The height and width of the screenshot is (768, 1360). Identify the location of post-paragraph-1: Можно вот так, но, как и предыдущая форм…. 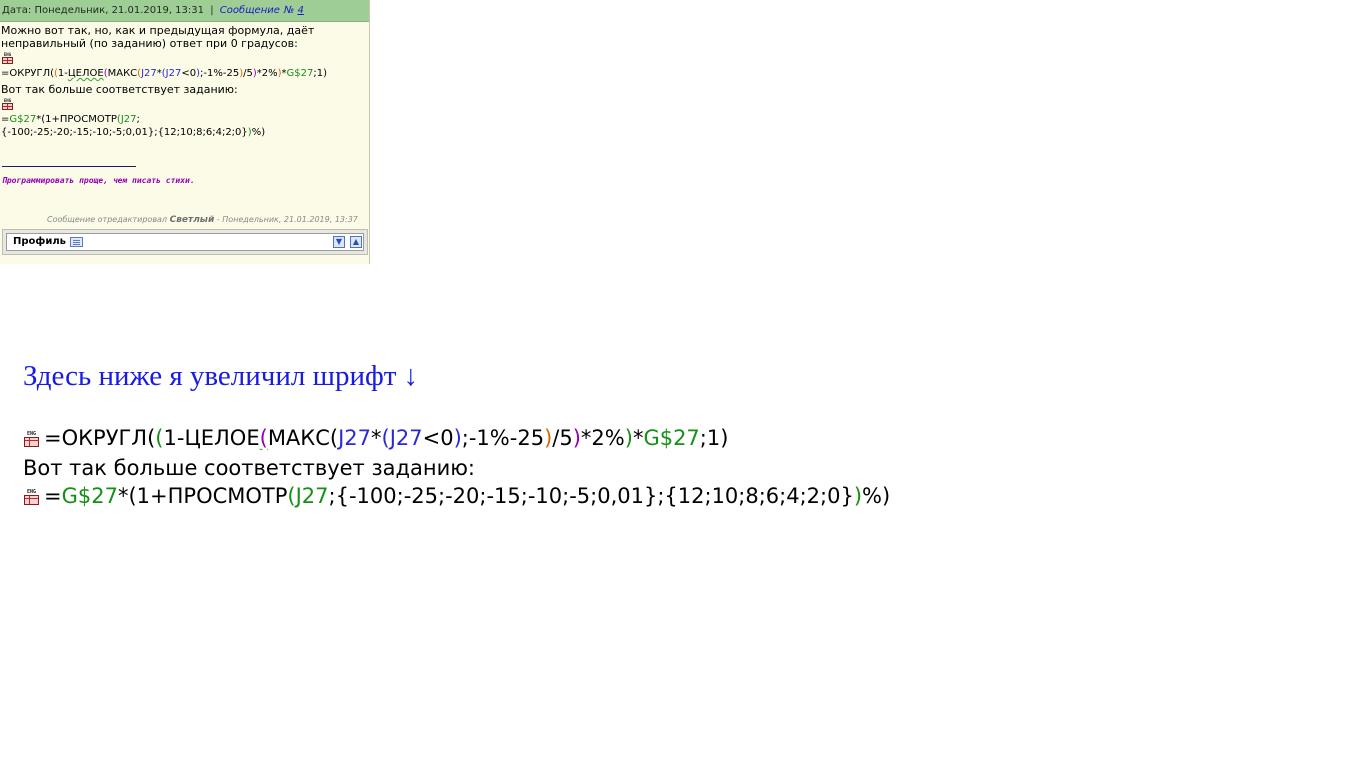
(158, 37).